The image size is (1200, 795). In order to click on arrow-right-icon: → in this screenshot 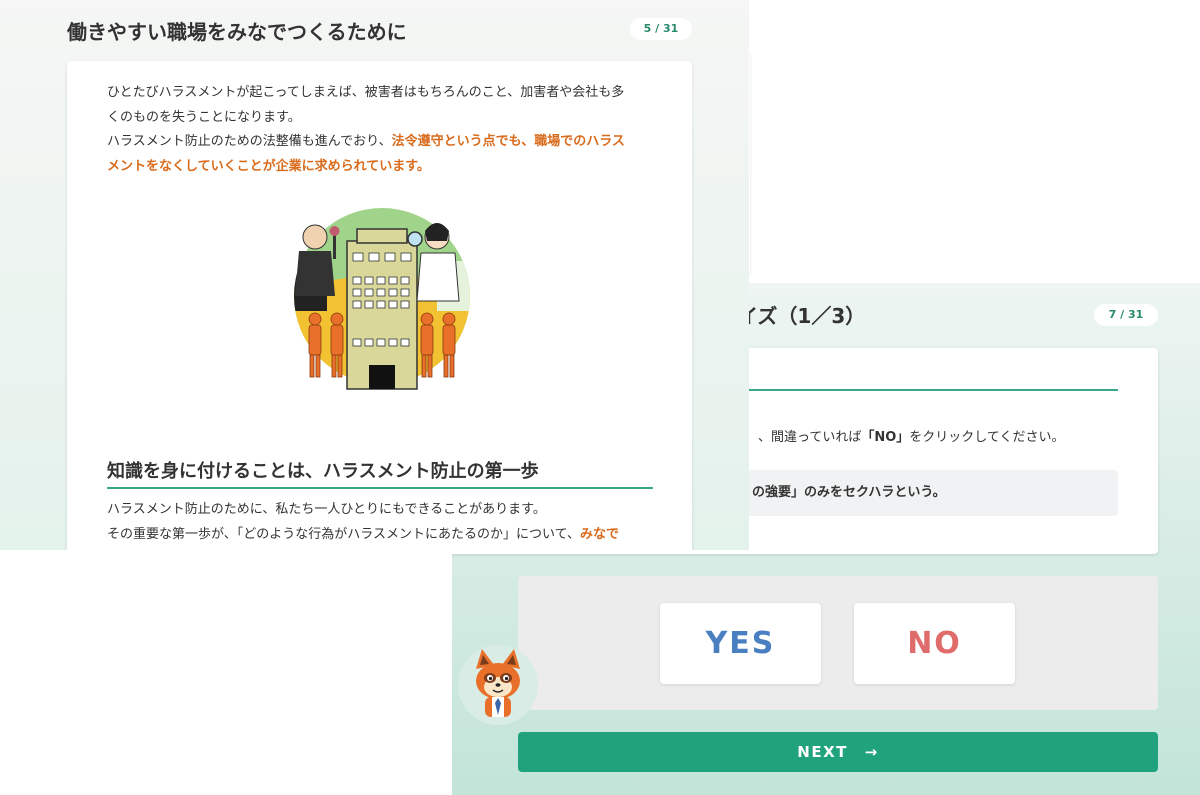, I will do `click(871, 752)`.